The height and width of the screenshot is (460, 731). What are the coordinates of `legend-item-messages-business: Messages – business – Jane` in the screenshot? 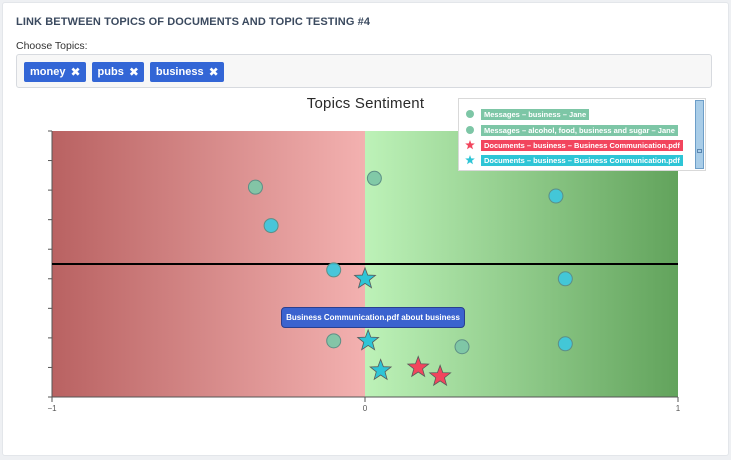 It's located at (527, 114).